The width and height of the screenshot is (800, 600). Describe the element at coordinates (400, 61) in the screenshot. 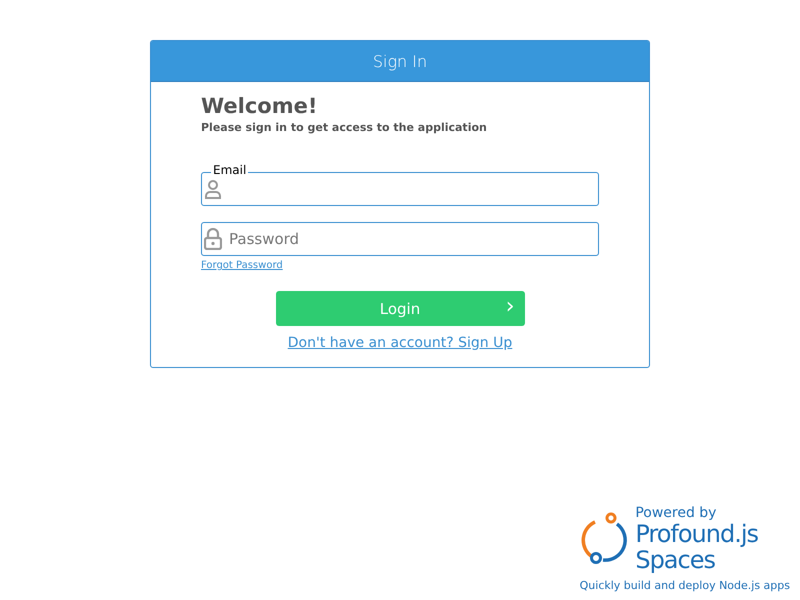

I see `card-title: Sign In` at that location.